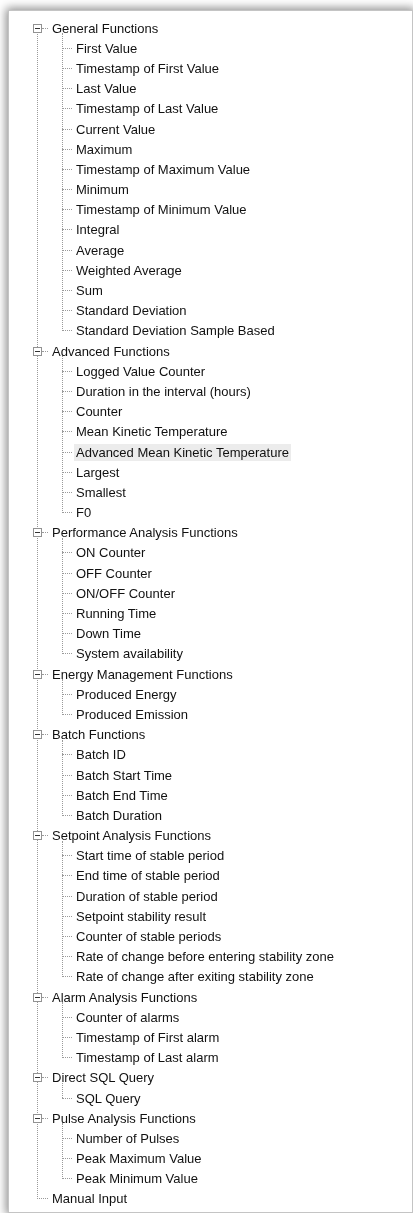 The height and width of the screenshot is (1213, 413). What do you see at coordinates (99, 412) in the screenshot?
I see `tree-item: Counter` at bounding box center [99, 412].